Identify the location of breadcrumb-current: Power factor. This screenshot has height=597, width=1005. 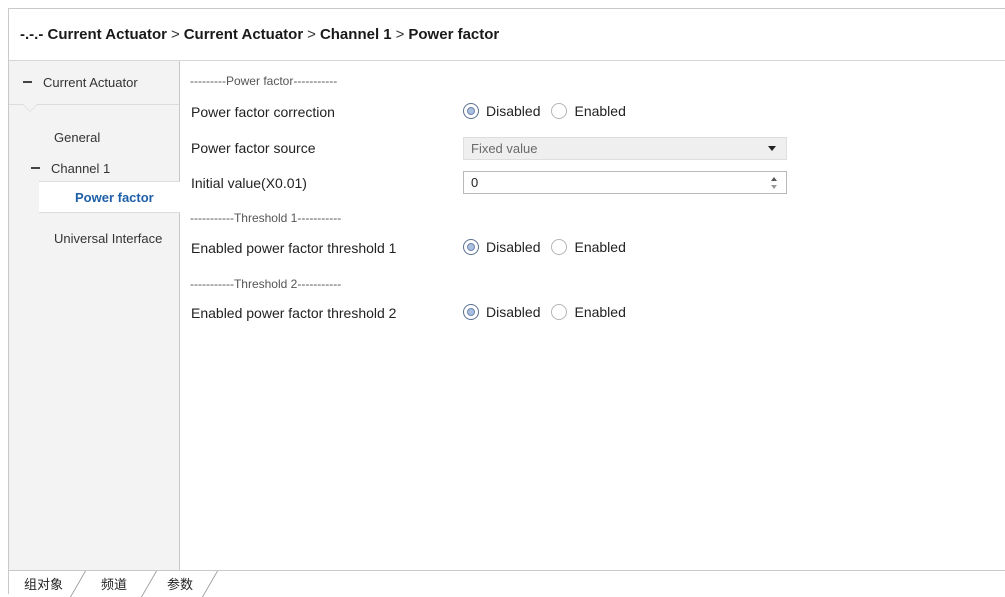
(454, 34).